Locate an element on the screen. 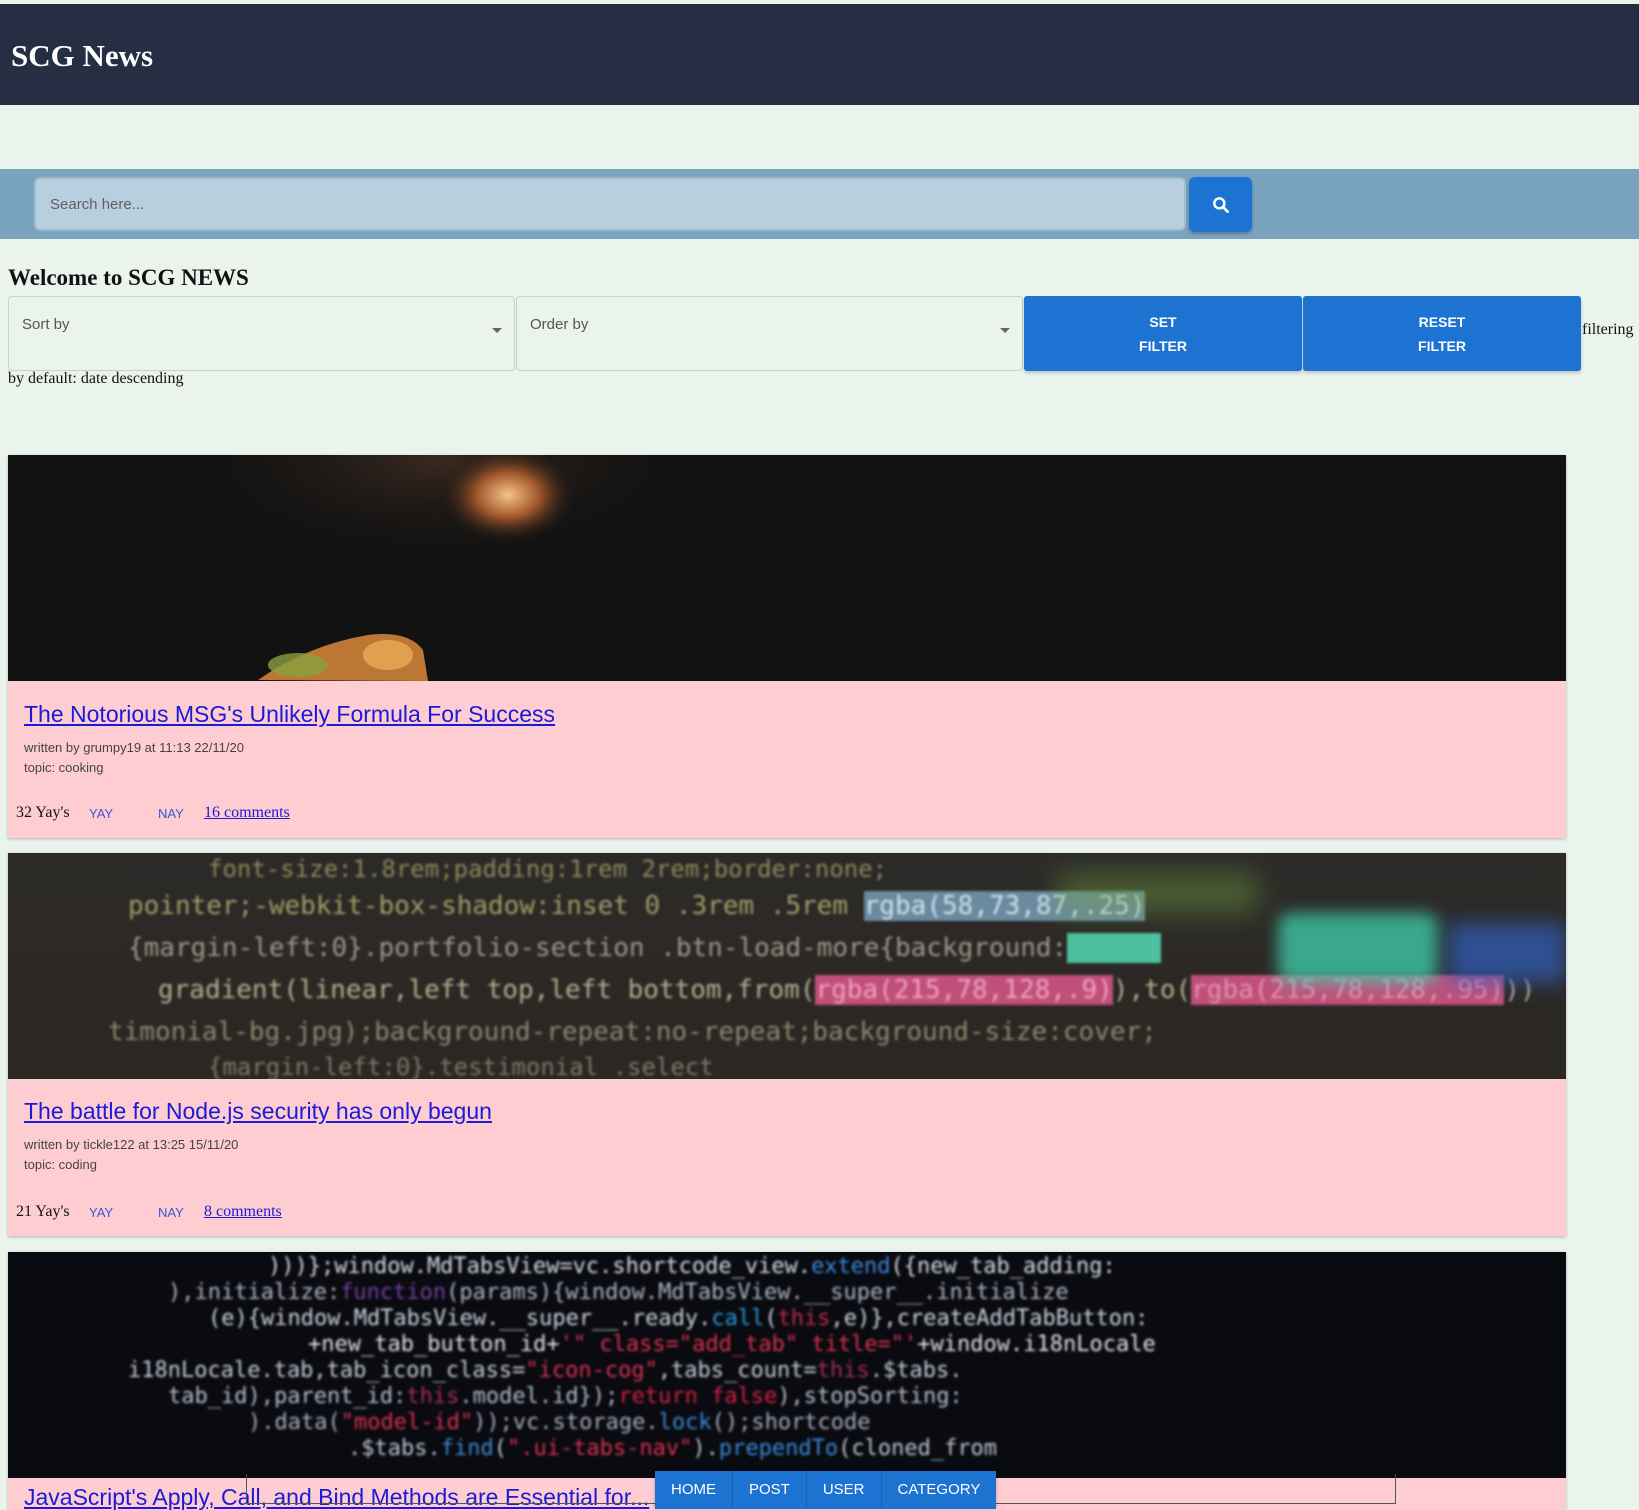 This screenshot has width=1639, height=1510. comments-link: 8 comments is located at coordinates (243, 1212).